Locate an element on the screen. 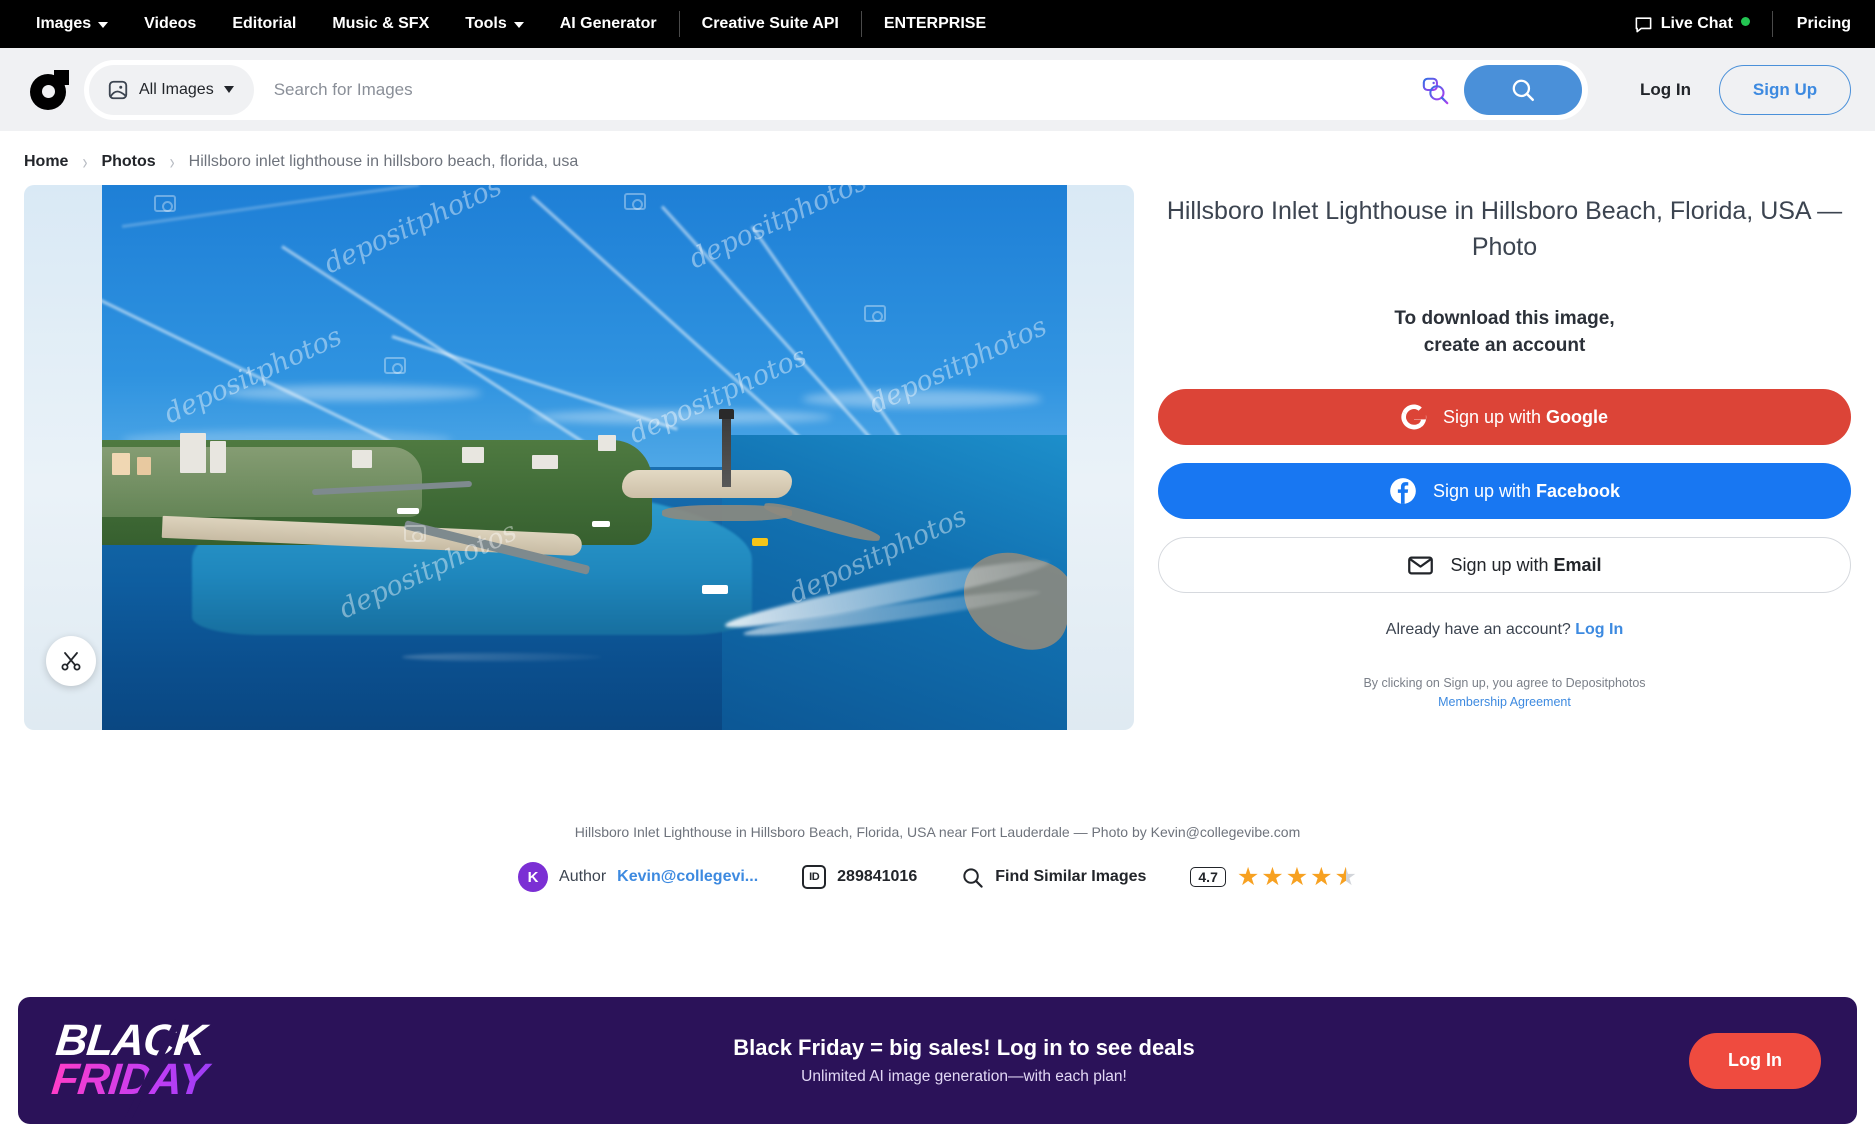  nav-item-editorial: Editorial is located at coordinates (264, 24).